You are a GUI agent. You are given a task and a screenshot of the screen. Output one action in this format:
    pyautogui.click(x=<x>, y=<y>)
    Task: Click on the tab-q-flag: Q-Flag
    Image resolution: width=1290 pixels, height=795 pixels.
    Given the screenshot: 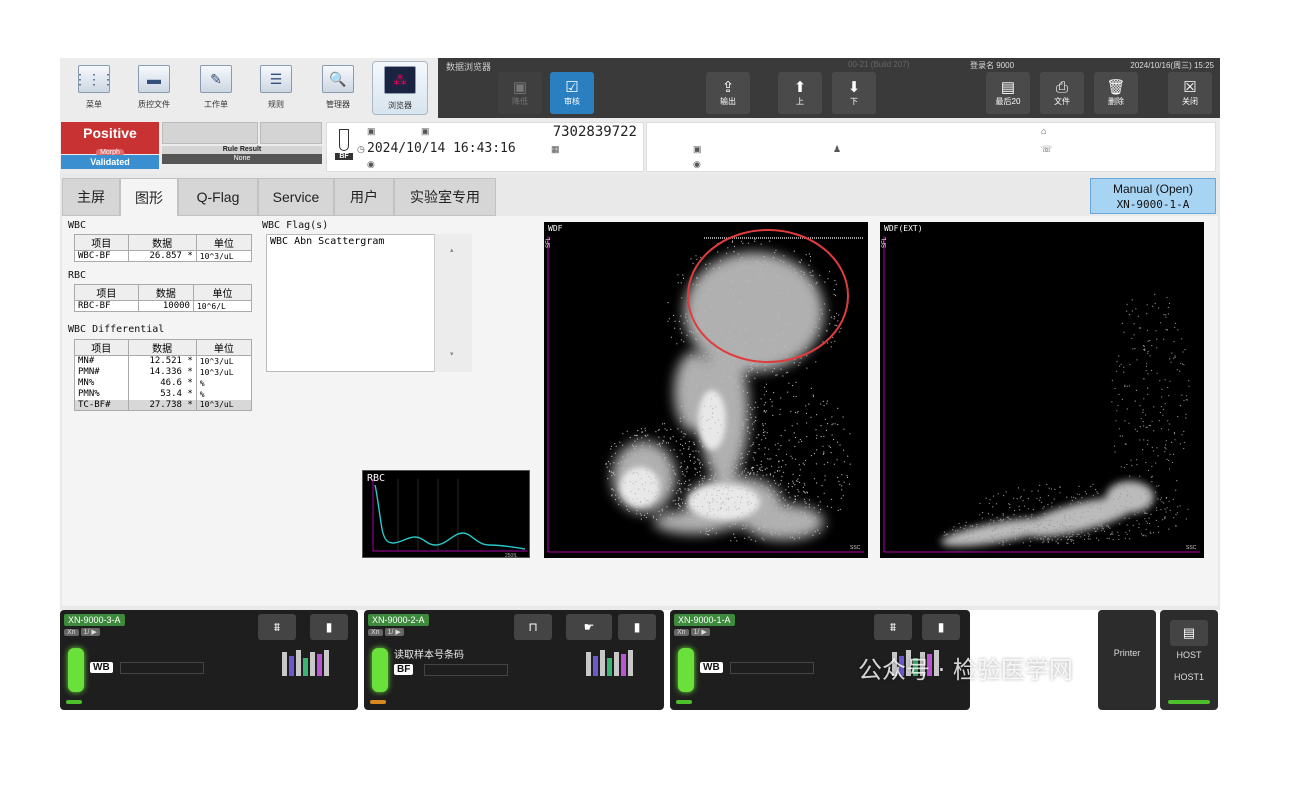 What is the action you would take?
    pyautogui.click(x=218, y=197)
    